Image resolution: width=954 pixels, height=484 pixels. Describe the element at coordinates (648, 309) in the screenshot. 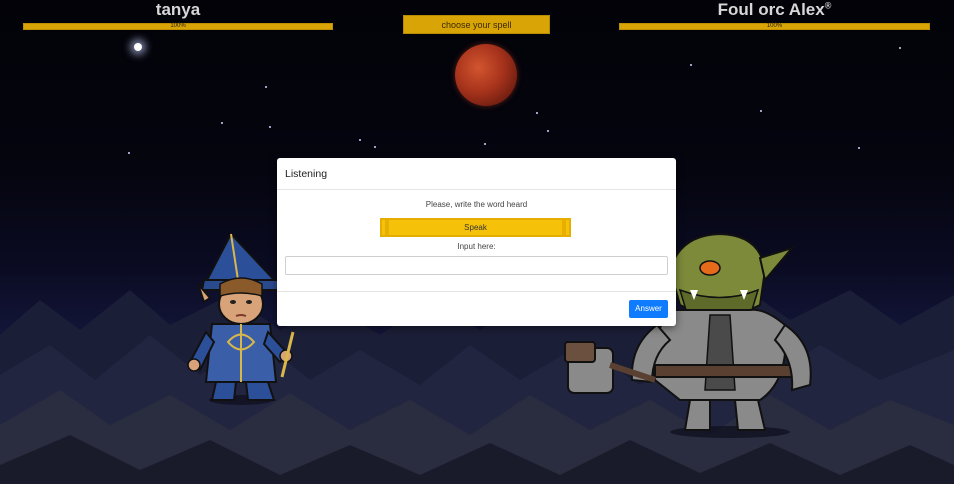

I see `answer-button: Answer` at that location.